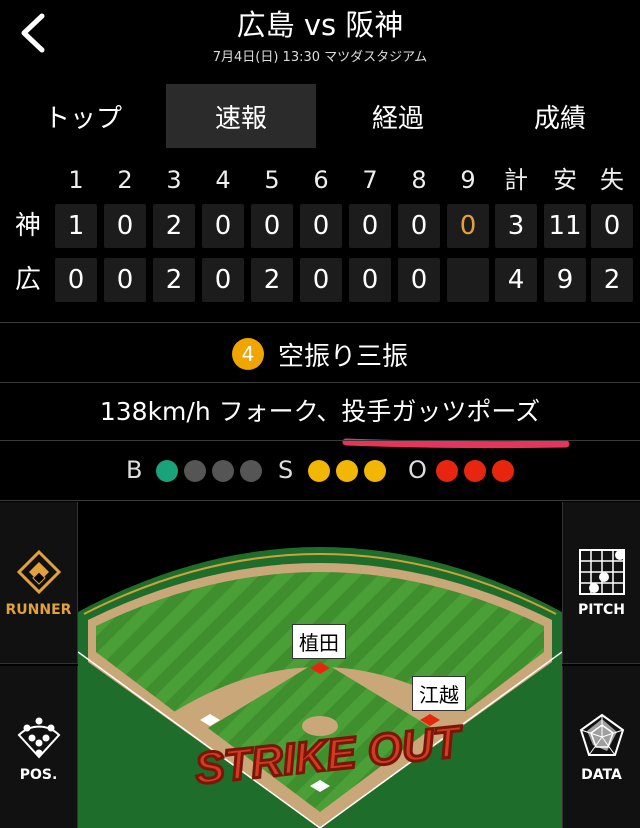 The width and height of the screenshot is (640, 828). What do you see at coordinates (370, 180) in the screenshot?
I see `inning-header: 7` at bounding box center [370, 180].